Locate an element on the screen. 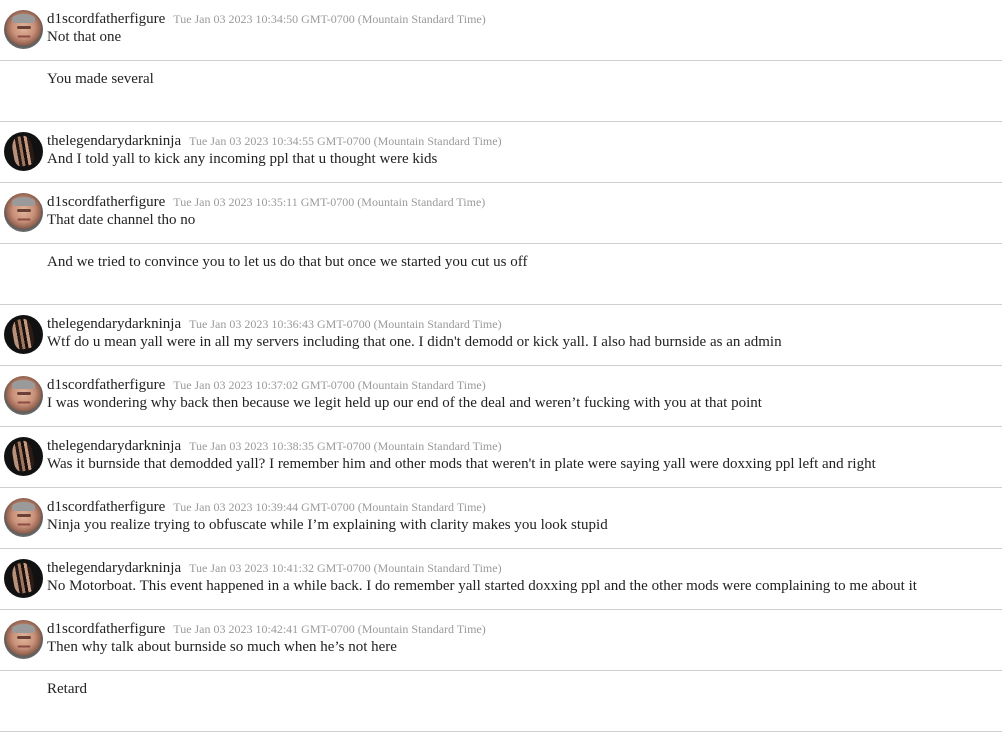 This screenshot has height=733, width=1002. message-continuation: Retard is located at coordinates (501, 701).